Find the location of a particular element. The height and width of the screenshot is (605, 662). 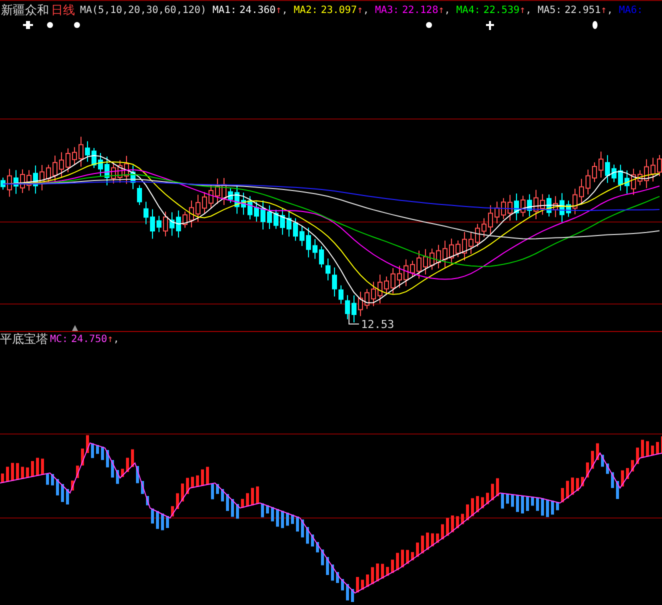

low-price-label: 12.53 is located at coordinates (377, 324).